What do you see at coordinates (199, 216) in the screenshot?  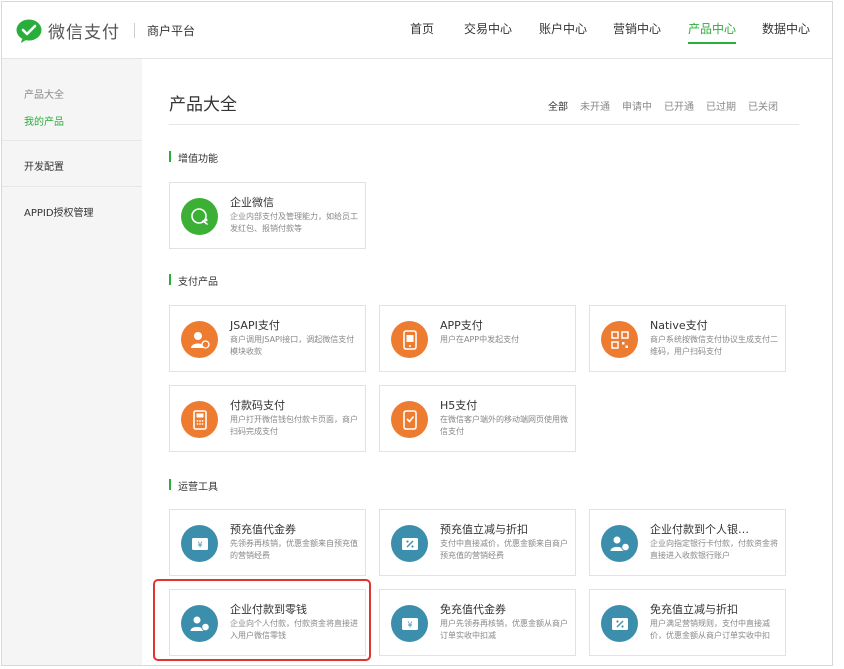 I see `wecom-icon` at bounding box center [199, 216].